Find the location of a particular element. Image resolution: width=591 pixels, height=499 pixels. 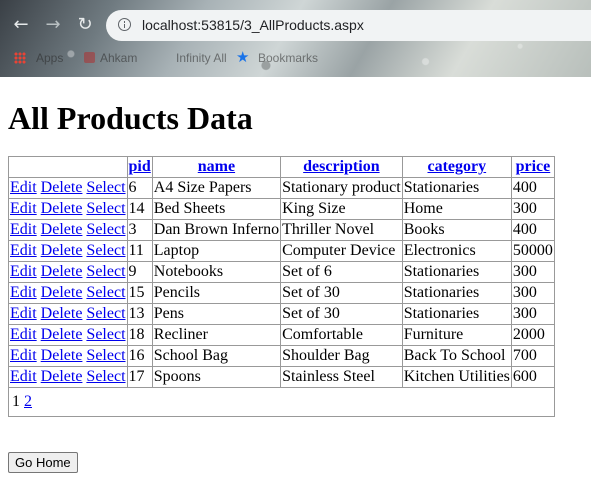

sort-name-link: name is located at coordinates (216, 166).